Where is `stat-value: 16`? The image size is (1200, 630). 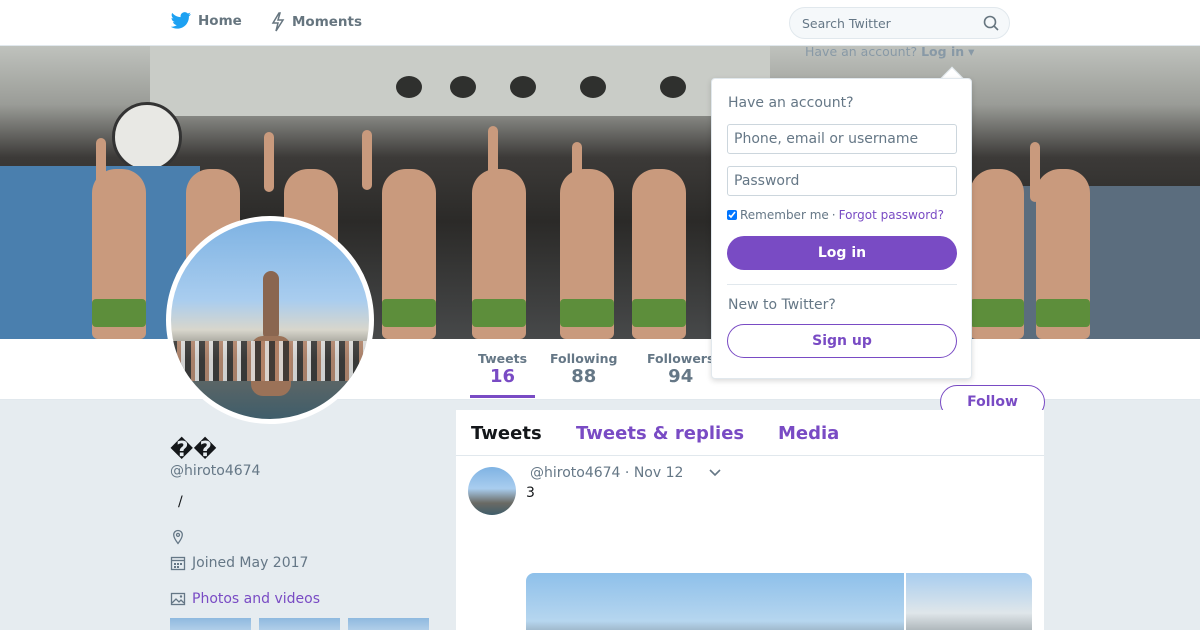 stat-value: 16 is located at coordinates (502, 376).